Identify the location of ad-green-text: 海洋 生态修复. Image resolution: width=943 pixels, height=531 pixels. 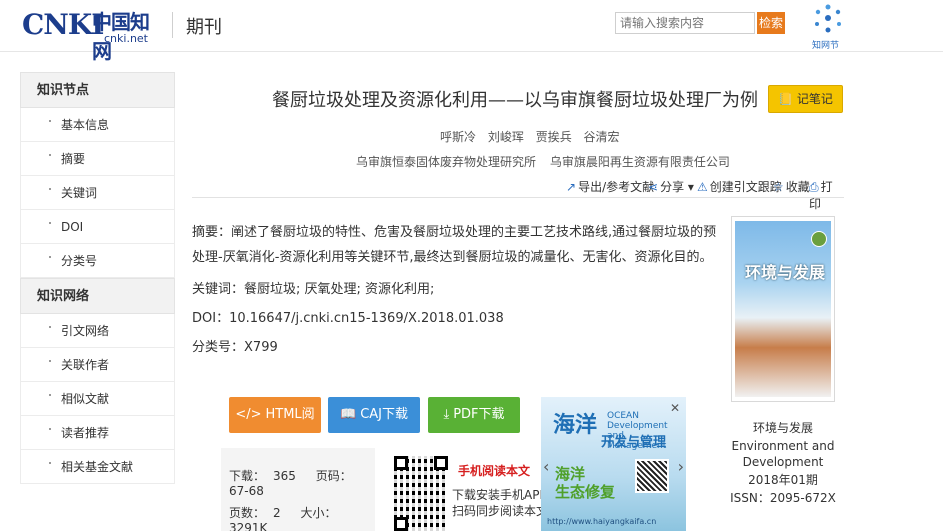
(585, 483).